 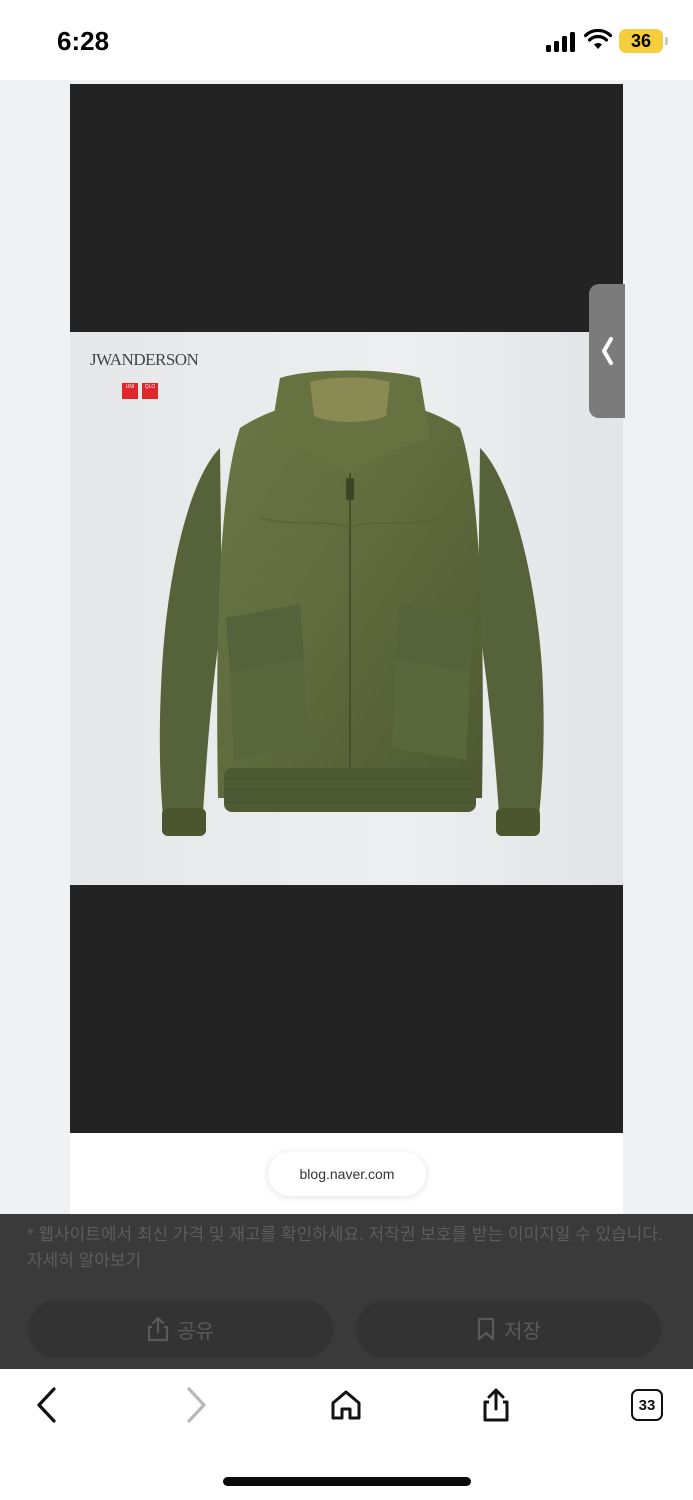 I want to click on status-time: 6:28, so click(x=83, y=41).